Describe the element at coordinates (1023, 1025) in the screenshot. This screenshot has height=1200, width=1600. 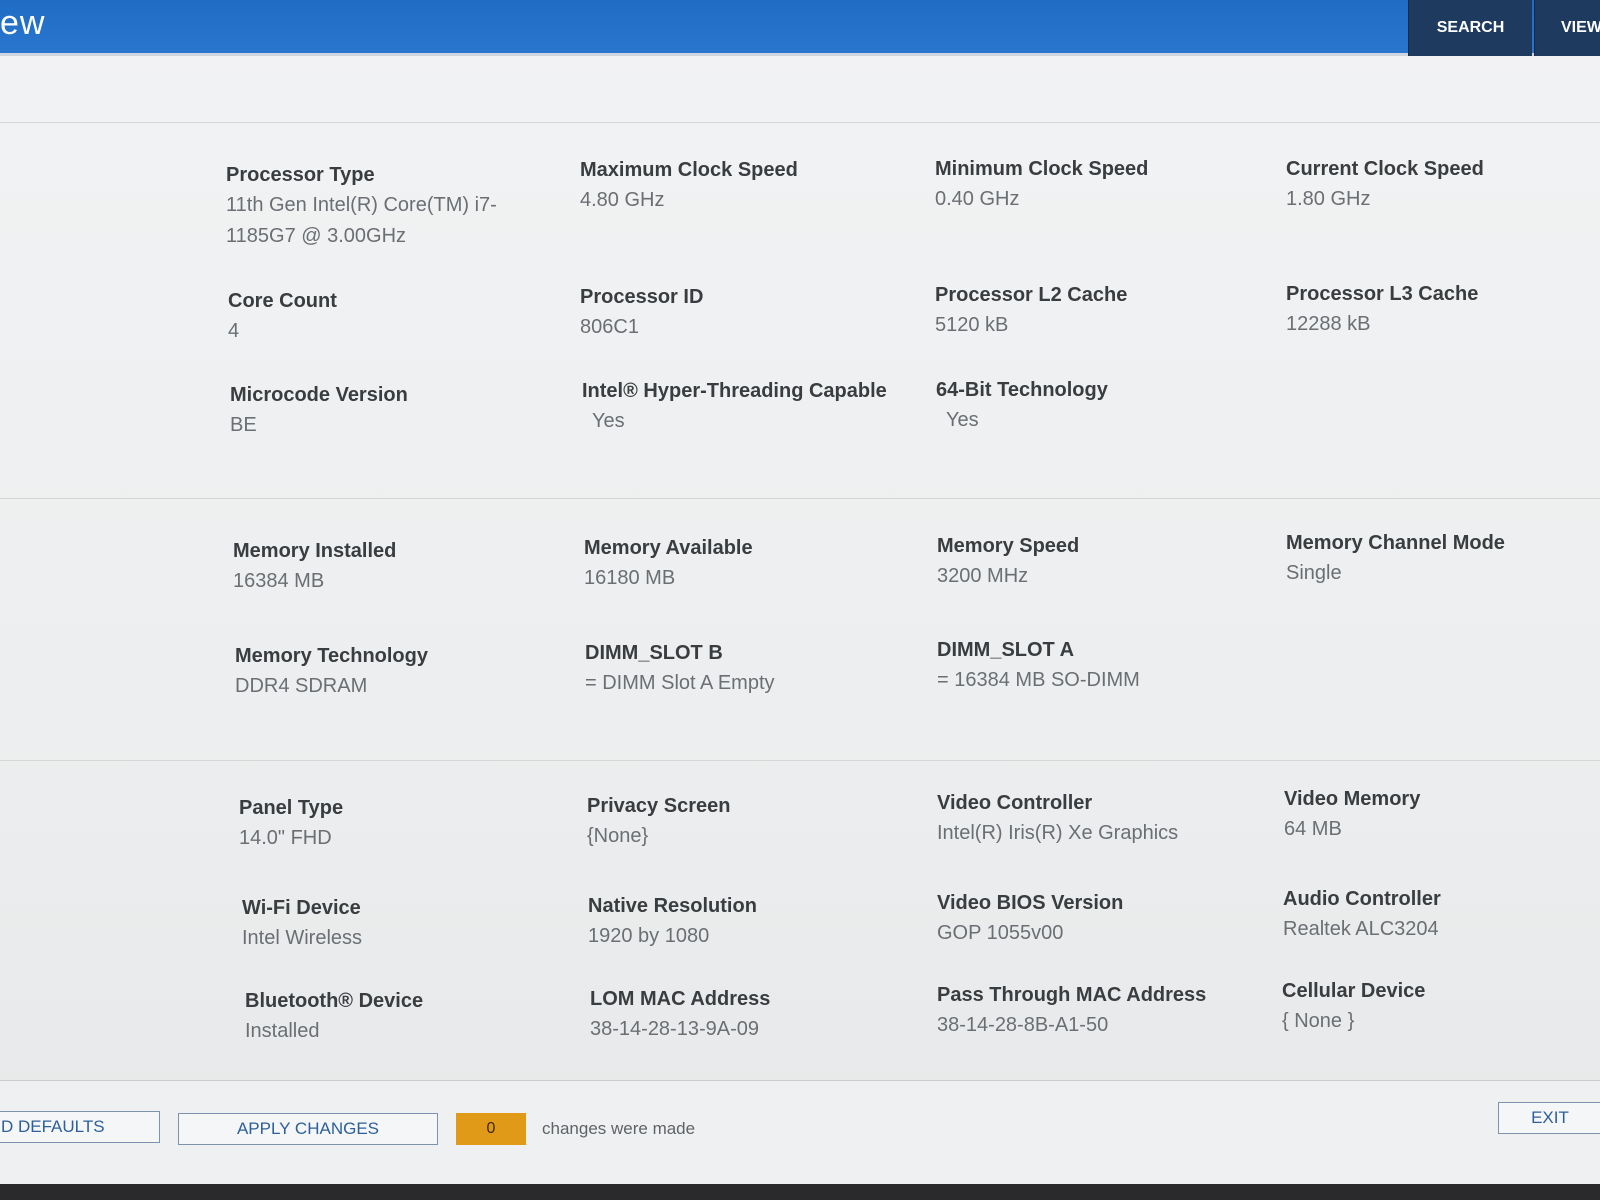
I see `field-value: 38-14-28-8B-A1-50` at that location.